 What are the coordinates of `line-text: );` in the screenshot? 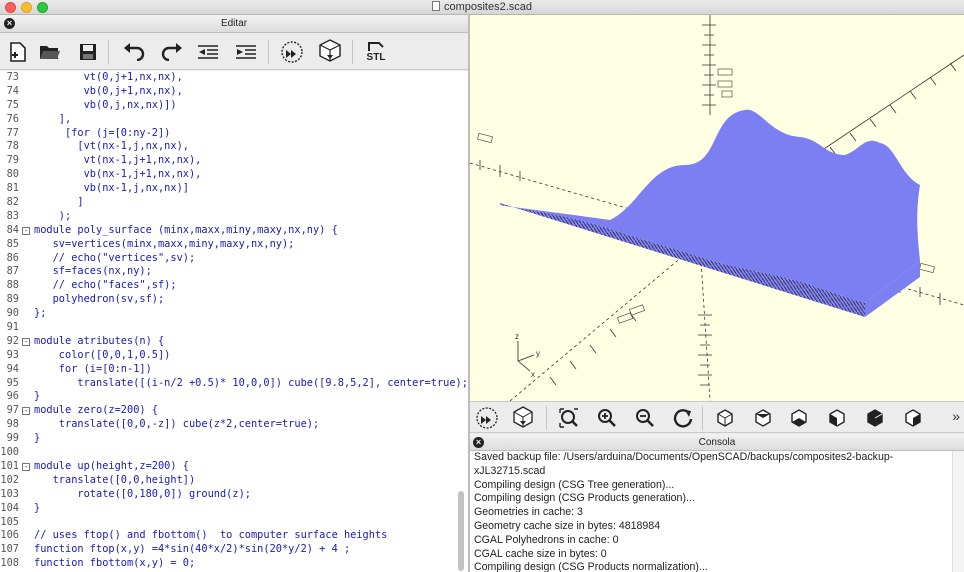 It's located at (53, 215).